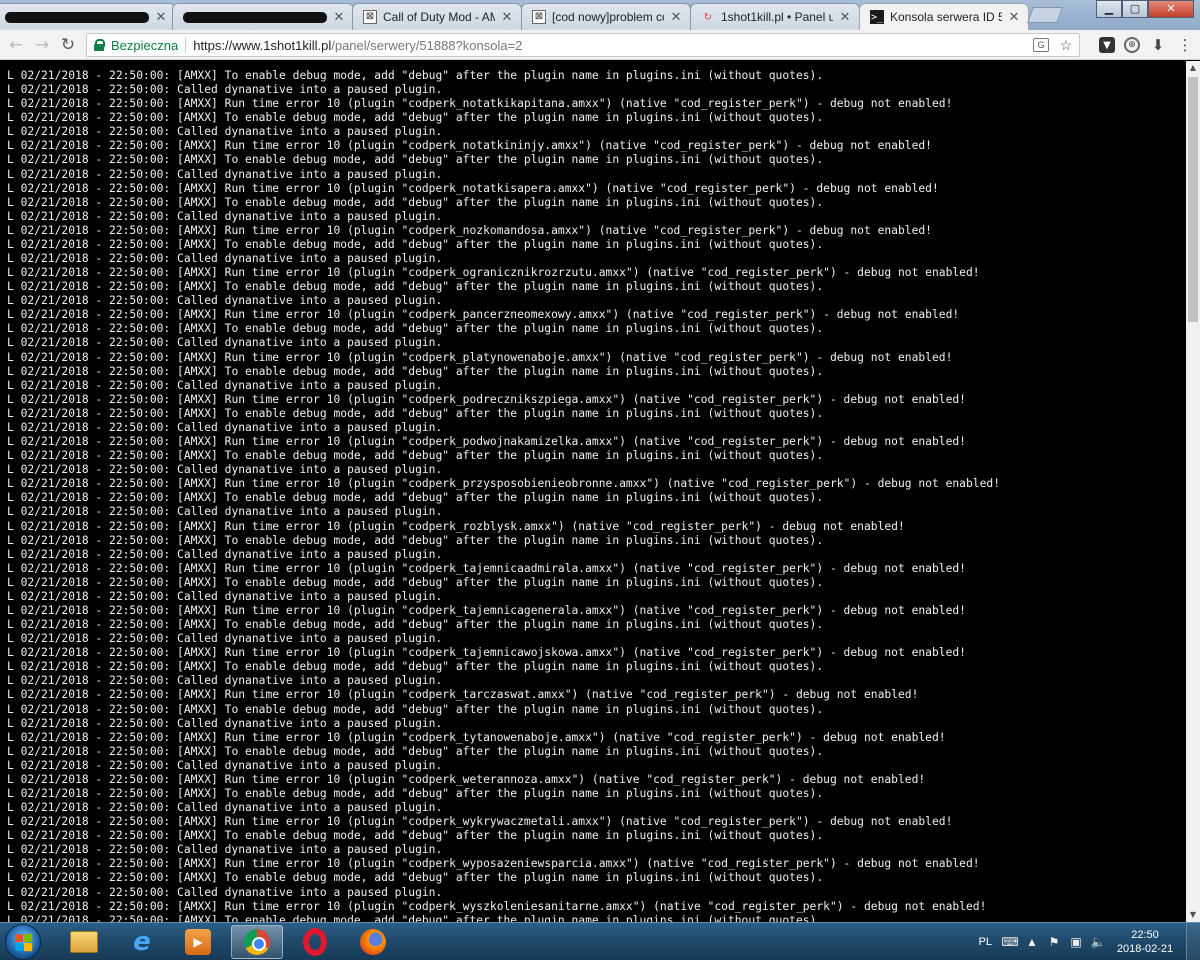 The width and height of the screenshot is (1200, 960). I want to click on scroll-down-arrow-icon: ▼, so click(1193, 915).